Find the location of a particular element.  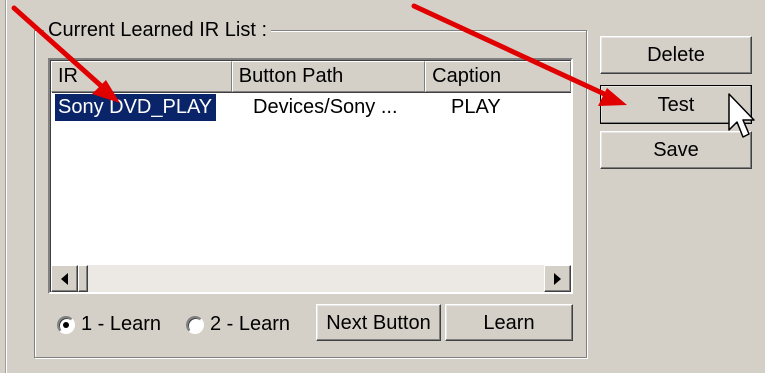

horizontal-scrollbar is located at coordinates (311, 278).